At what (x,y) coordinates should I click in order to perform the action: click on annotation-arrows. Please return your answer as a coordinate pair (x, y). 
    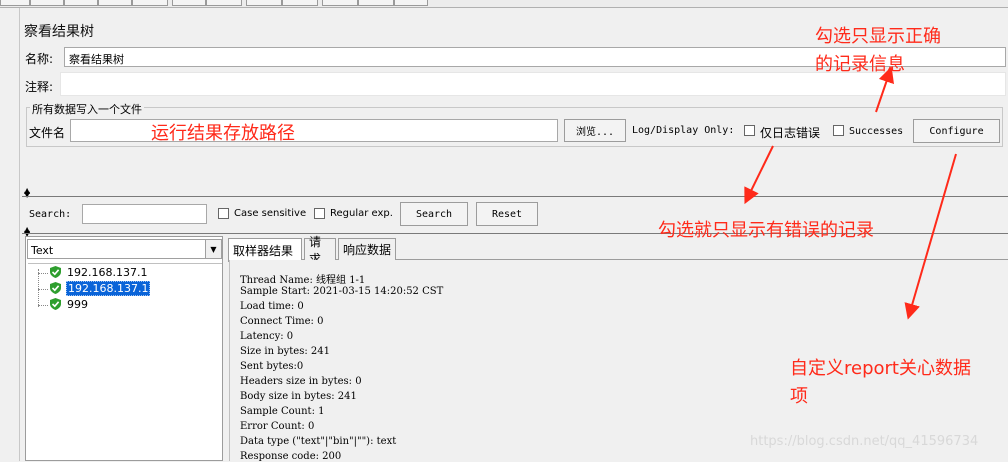
    Looking at the image, I should click on (850, 193).